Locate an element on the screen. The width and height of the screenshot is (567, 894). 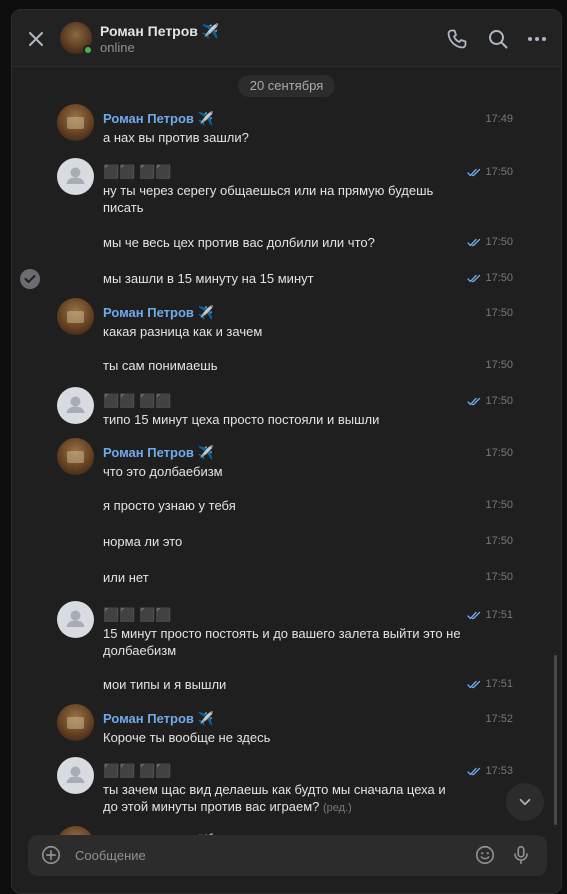
message-time-label: 17:52 is located at coordinates (499, 719).